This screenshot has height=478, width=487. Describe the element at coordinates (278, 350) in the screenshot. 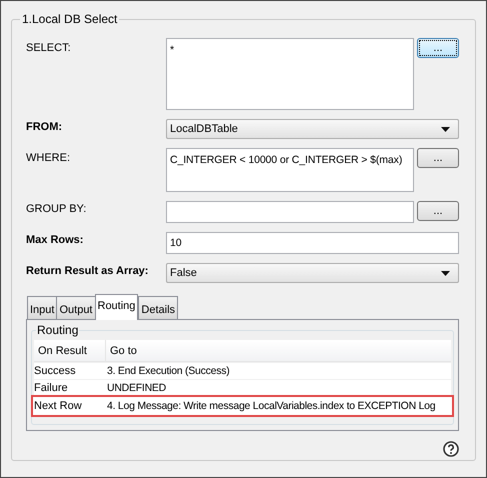

I see `column-header: Go to` at that location.